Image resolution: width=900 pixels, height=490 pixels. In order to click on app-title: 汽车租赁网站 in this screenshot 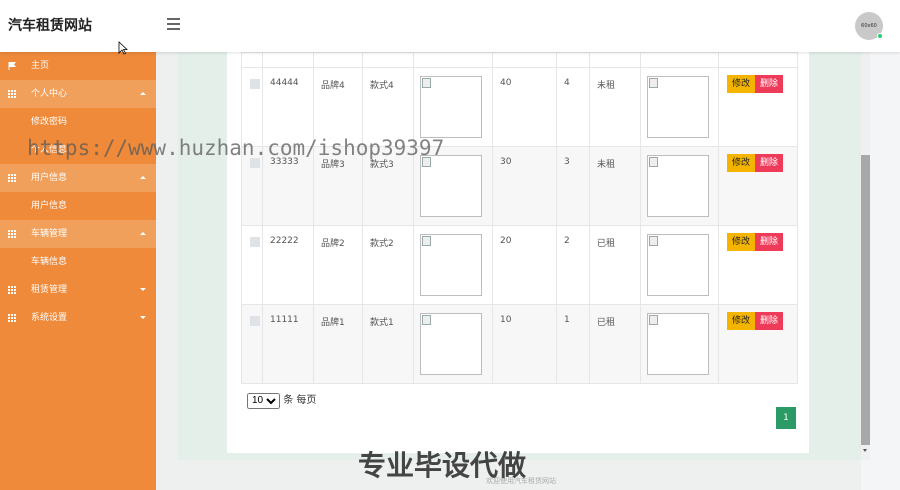, I will do `click(50, 26)`.